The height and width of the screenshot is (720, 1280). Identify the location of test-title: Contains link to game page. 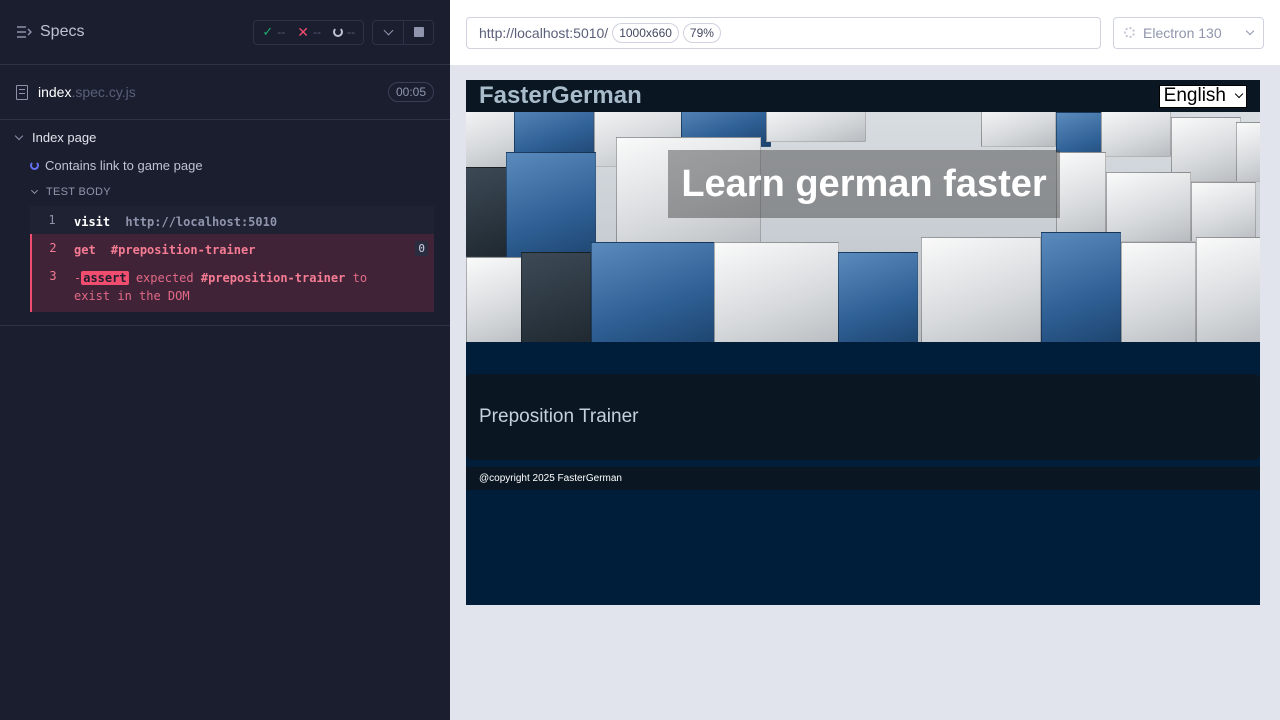
(124, 165).